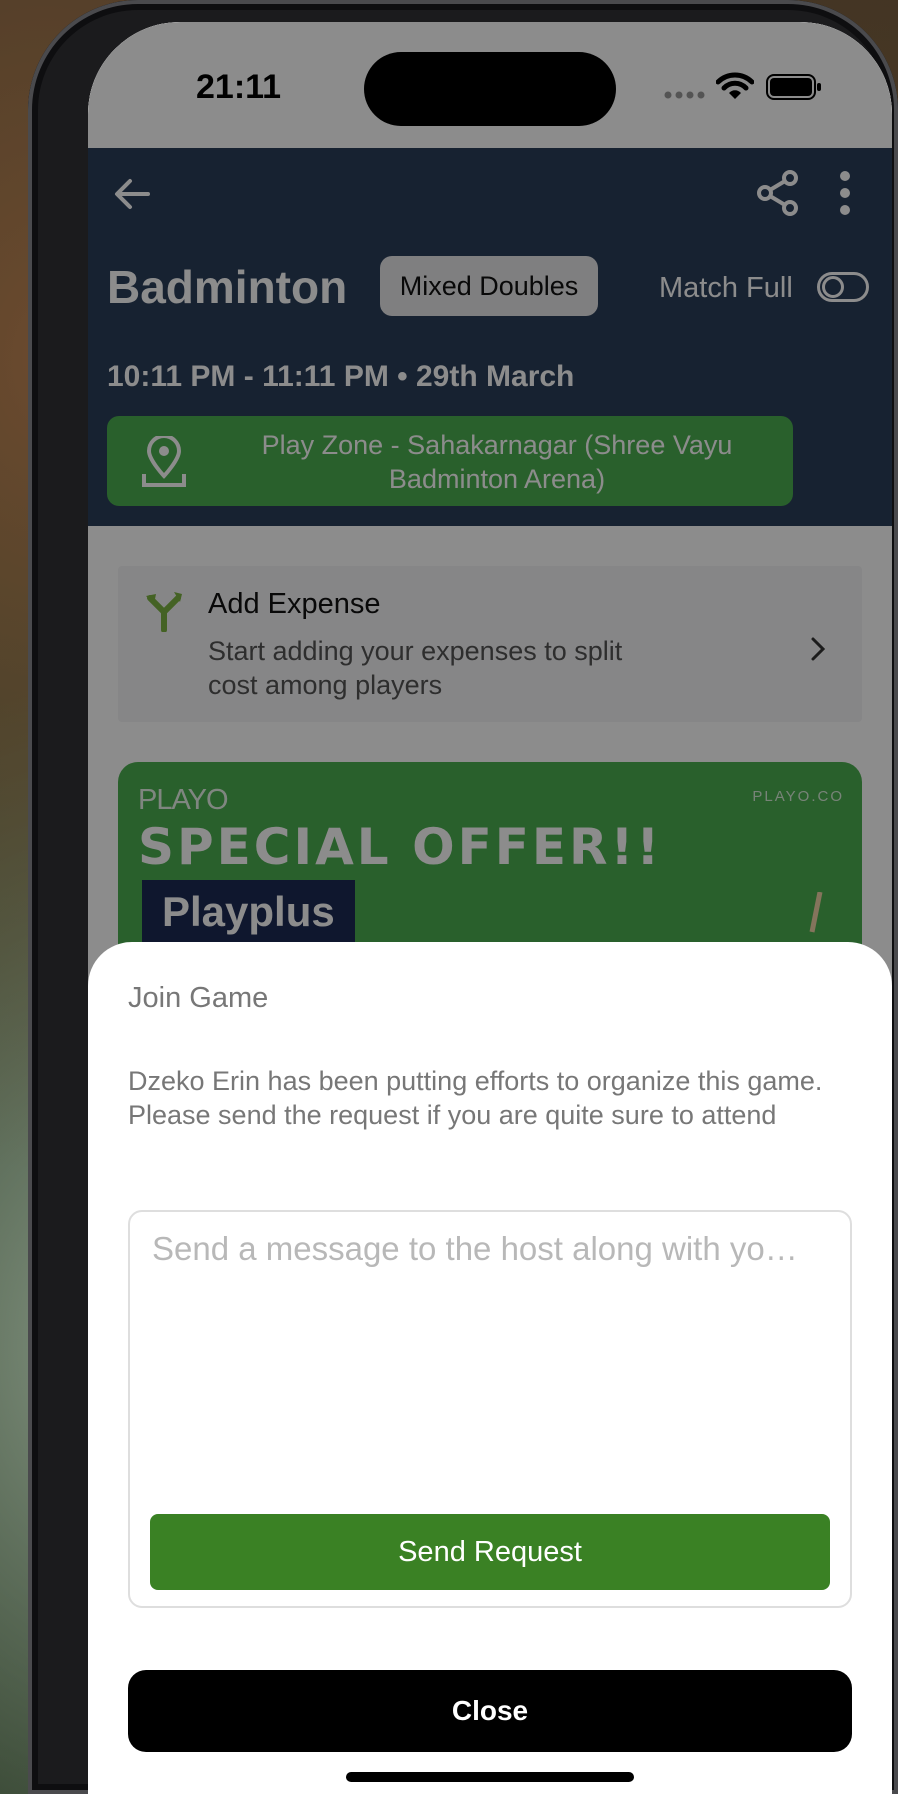  Describe the element at coordinates (490, 1552) in the screenshot. I see `send-request-button: Send Request` at that location.